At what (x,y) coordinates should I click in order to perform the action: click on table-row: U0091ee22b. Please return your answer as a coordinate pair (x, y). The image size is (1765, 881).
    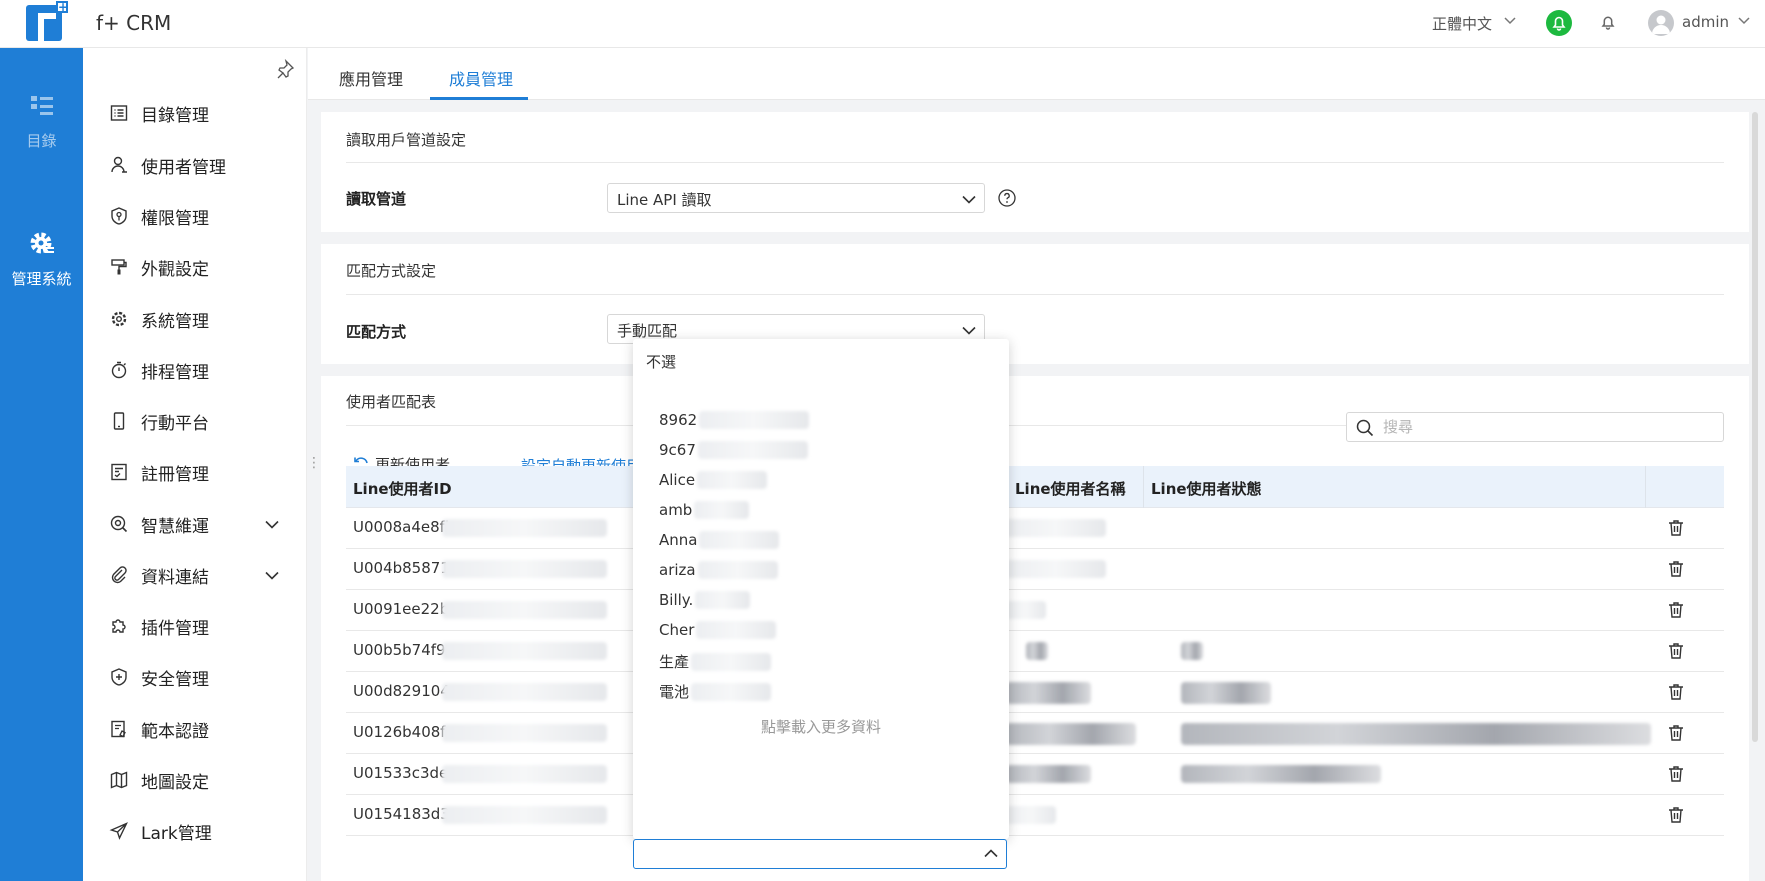
    Looking at the image, I should click on (1035, 610).